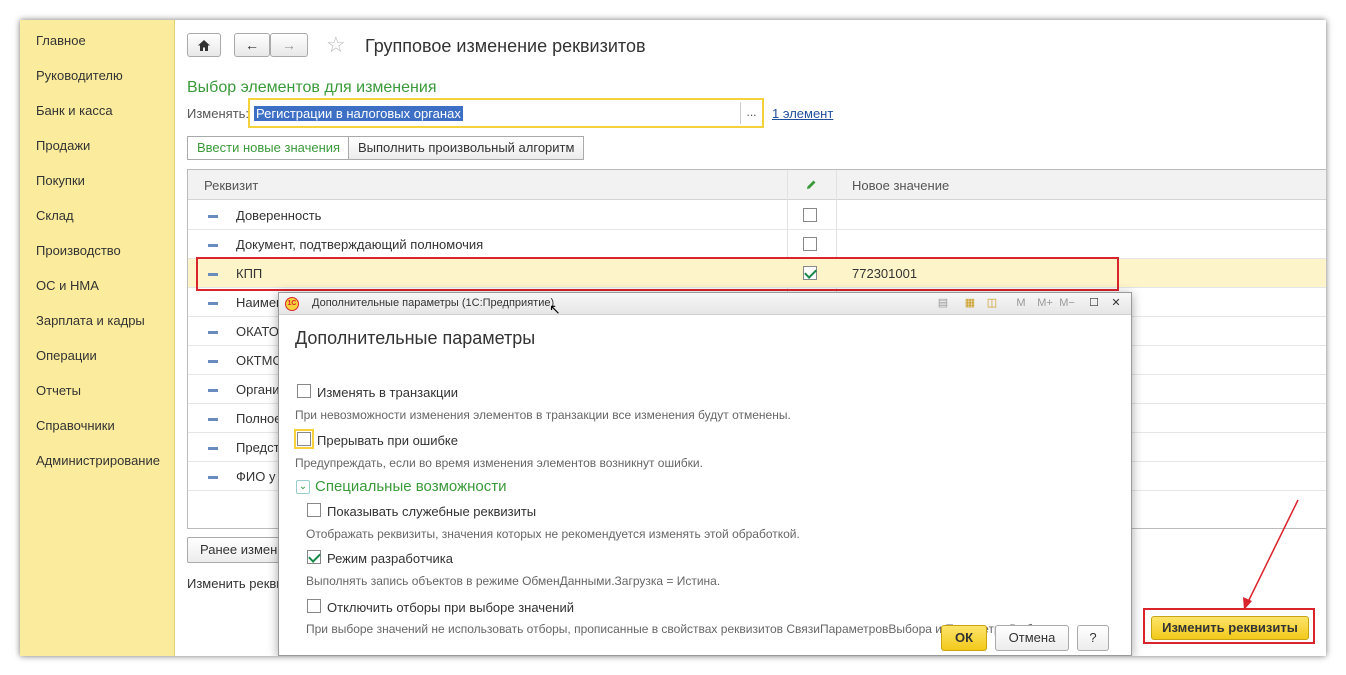 The height and width of the screenshot is (675, 1346). Describe the element at coordinates (360, 244) in the screenshot. I see `row-name: Документ, подтверждающий полномочия` at that location.